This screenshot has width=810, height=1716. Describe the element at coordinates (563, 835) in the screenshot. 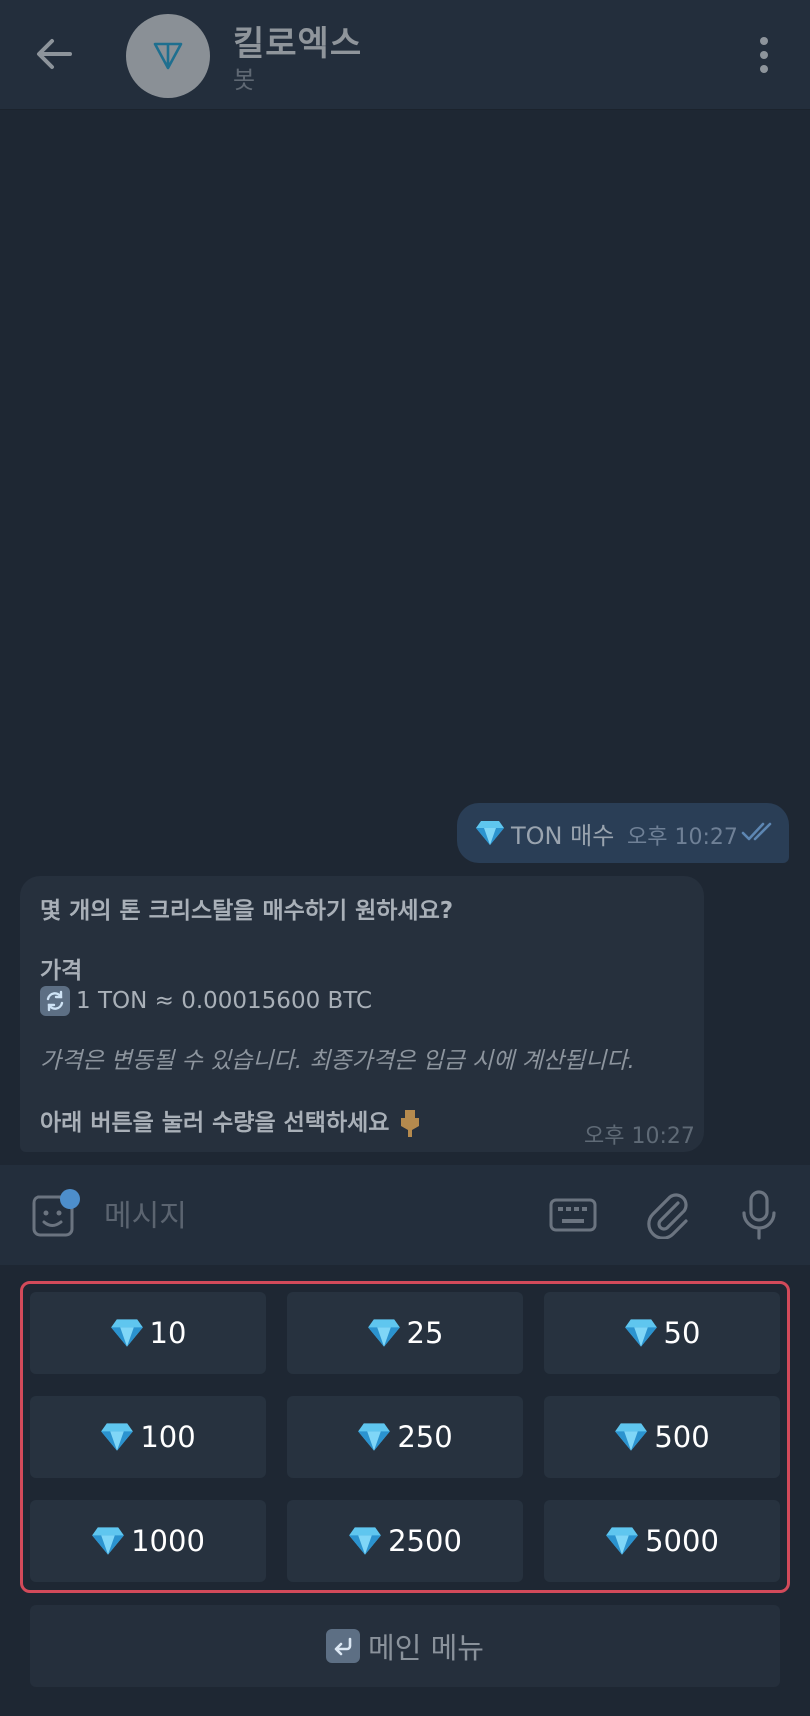

I see `outgoing-text: TON 매수` at that location.